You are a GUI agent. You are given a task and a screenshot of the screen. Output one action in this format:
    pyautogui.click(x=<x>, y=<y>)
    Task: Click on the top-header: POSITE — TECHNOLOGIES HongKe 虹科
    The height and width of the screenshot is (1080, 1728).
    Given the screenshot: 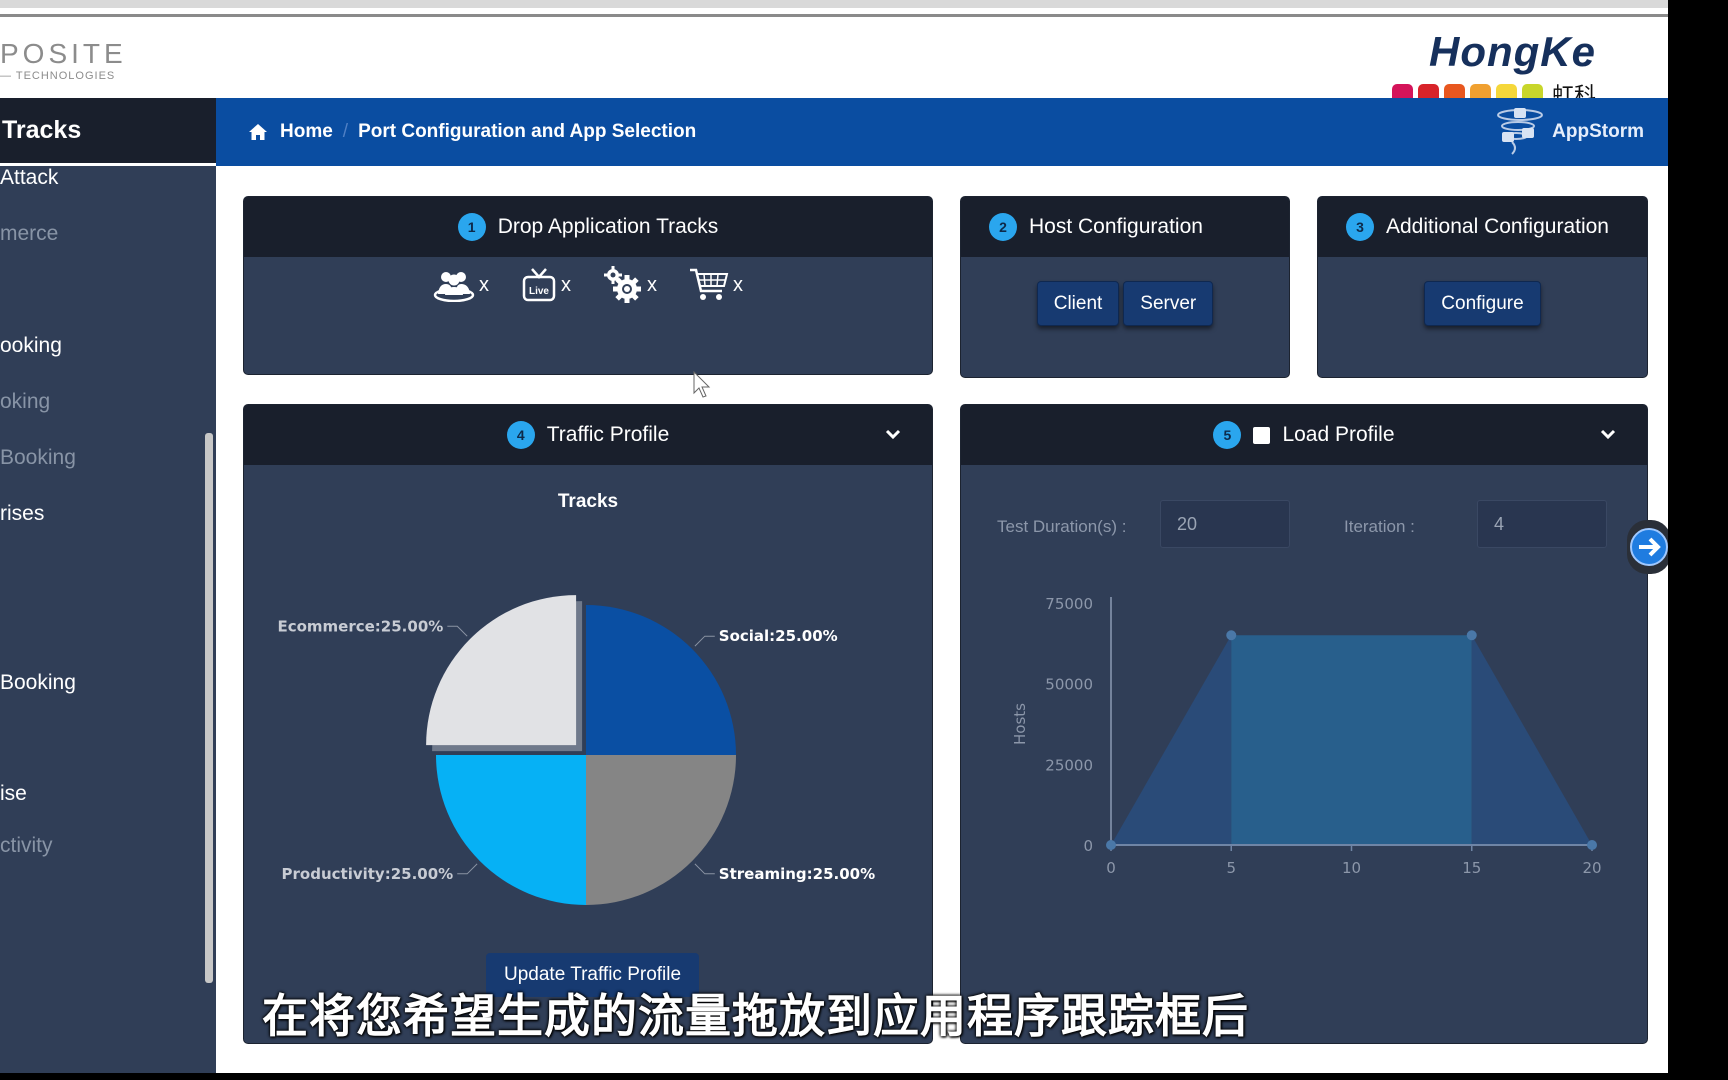 What is the action you would take?
    pyautogui.click(x=834, y=54)
    